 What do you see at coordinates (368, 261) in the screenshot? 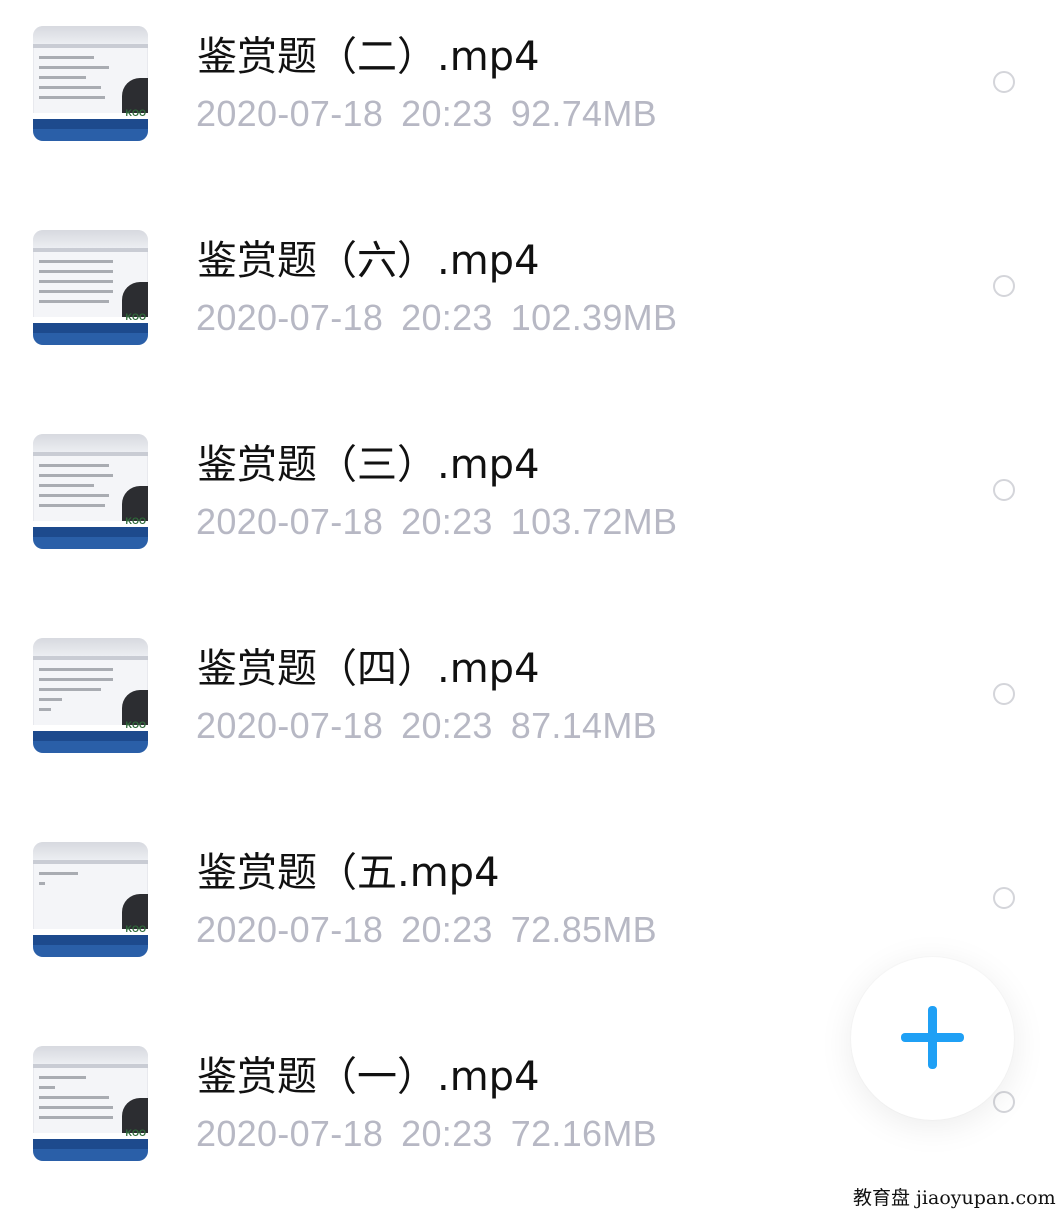
I see `file-name: 鉴赏题（六）.mp4` at bounding box center [368, 261].